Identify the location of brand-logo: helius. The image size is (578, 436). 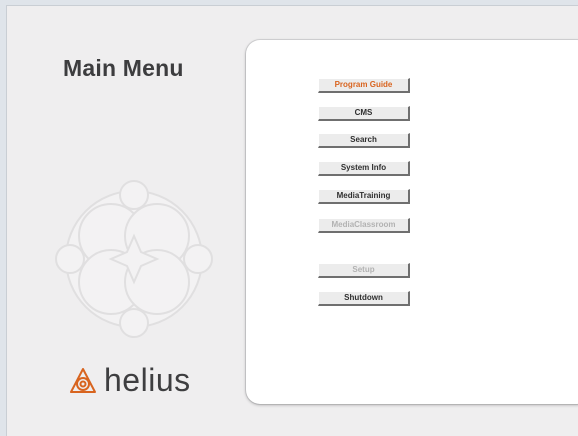
(129, 380).